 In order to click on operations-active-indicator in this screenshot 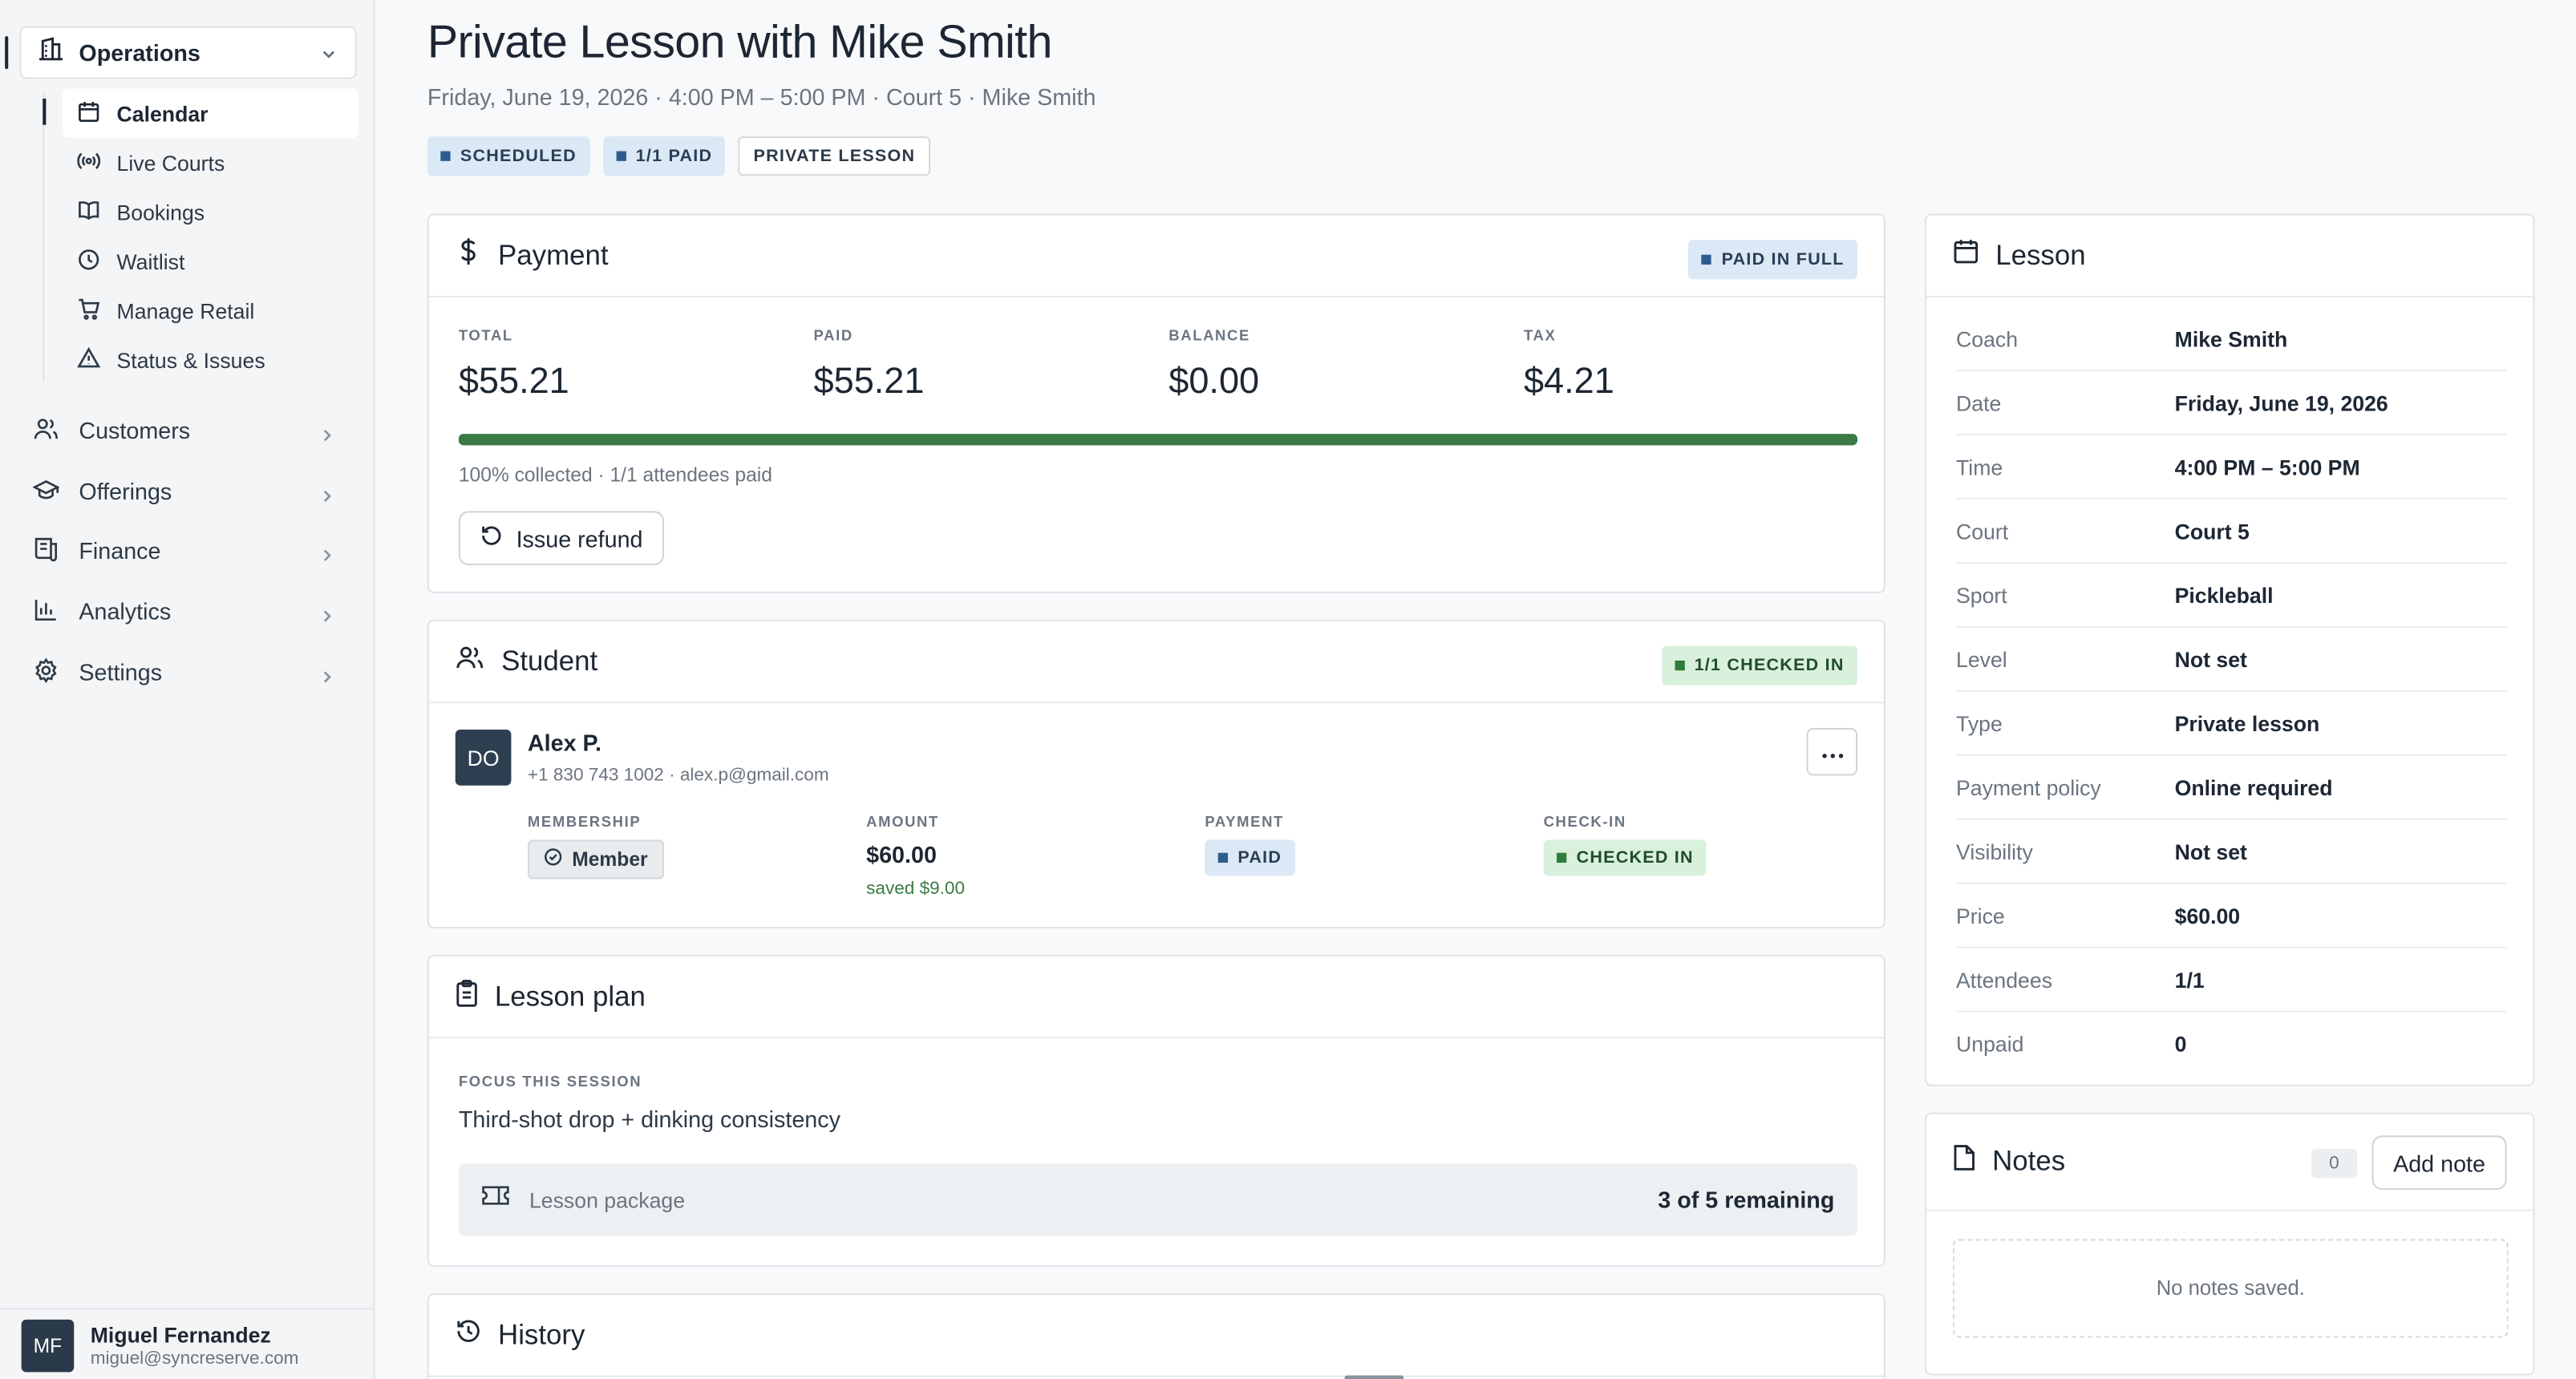, I will do `click(7, 53)`.